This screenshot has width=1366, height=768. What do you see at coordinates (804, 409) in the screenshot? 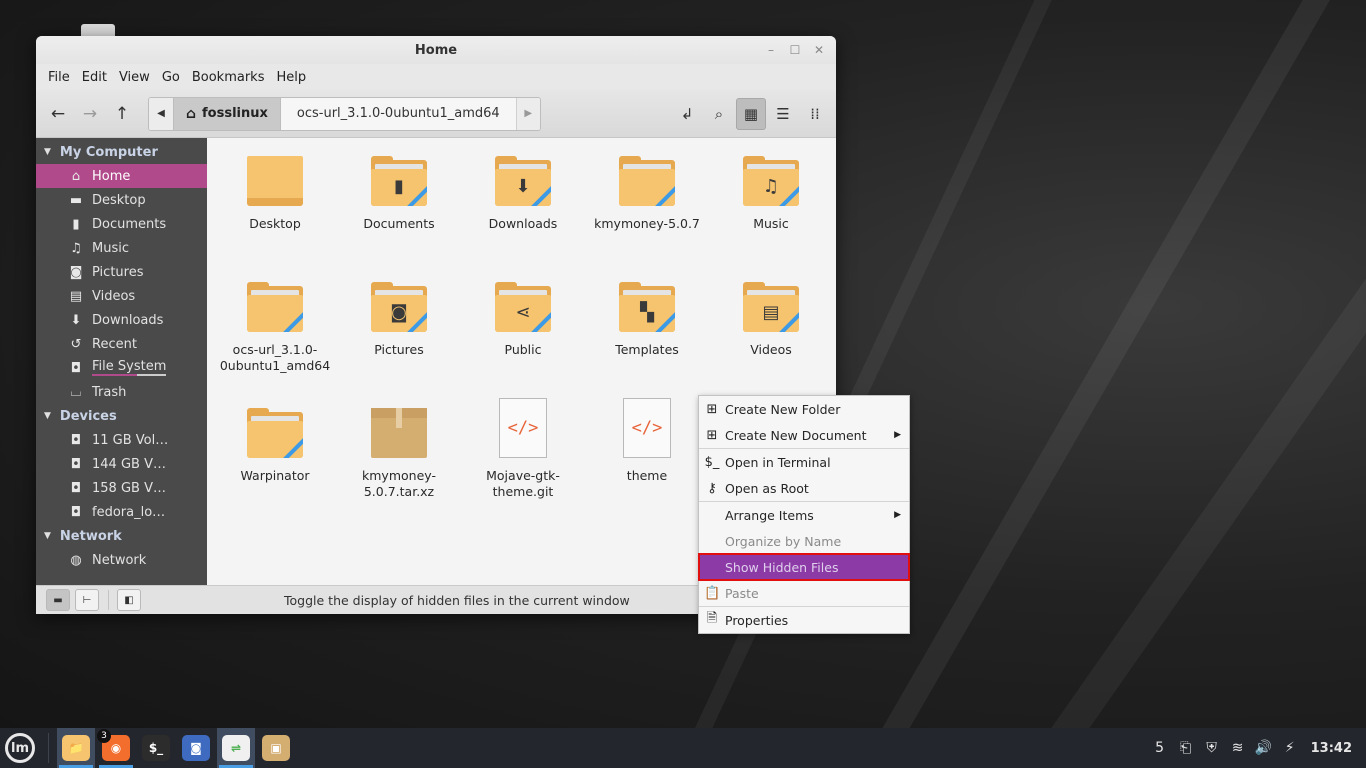
I see `menu-item-create-new-folder: ⊞ Create New Folder` at bounding box center [804, 409].